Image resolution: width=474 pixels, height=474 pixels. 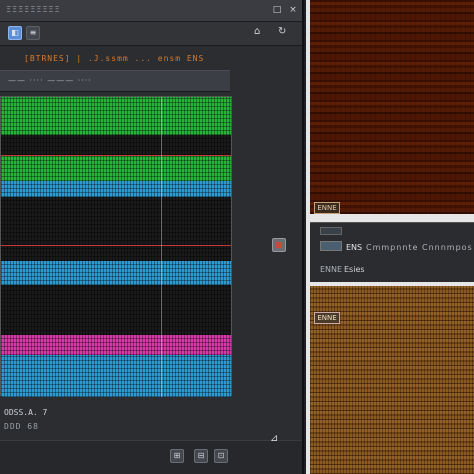 What do you see at coordinates (354, 247) in the screenshot?
I see `info-label: ENS` at bounding box center [354, 247].